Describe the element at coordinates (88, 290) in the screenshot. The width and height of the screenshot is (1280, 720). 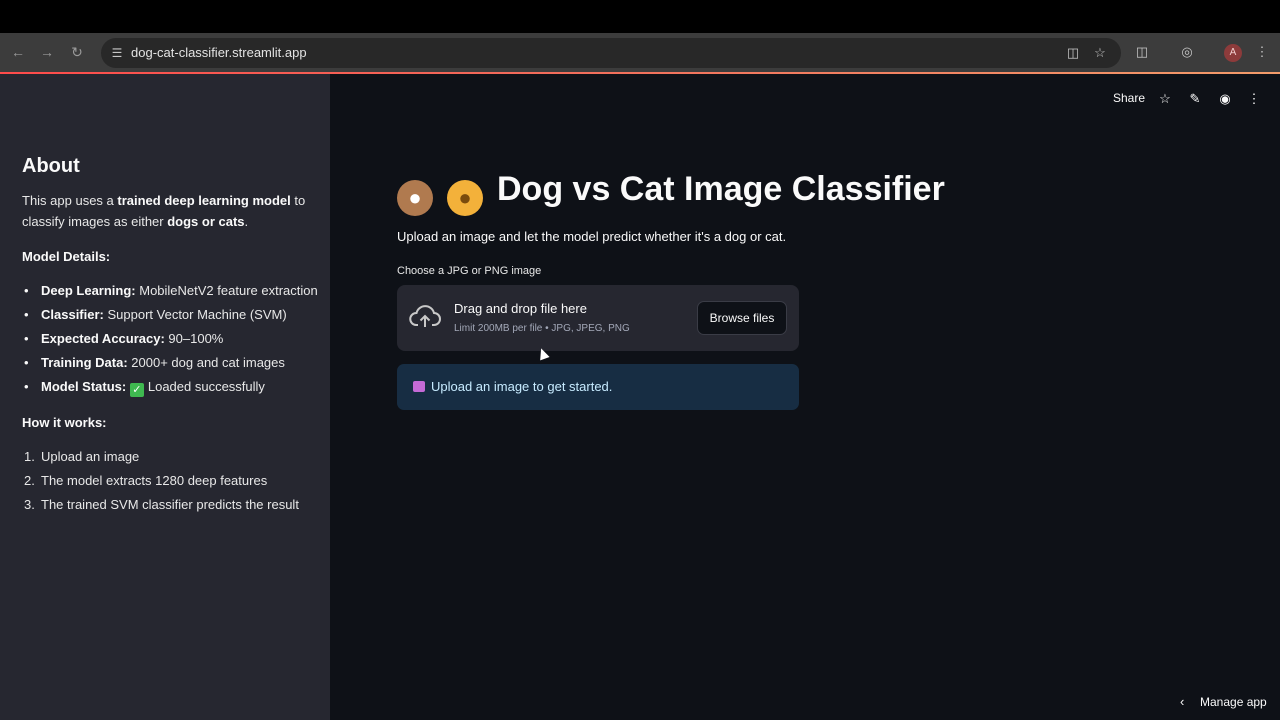
I see `item-label: Deep Learning:` at that location.